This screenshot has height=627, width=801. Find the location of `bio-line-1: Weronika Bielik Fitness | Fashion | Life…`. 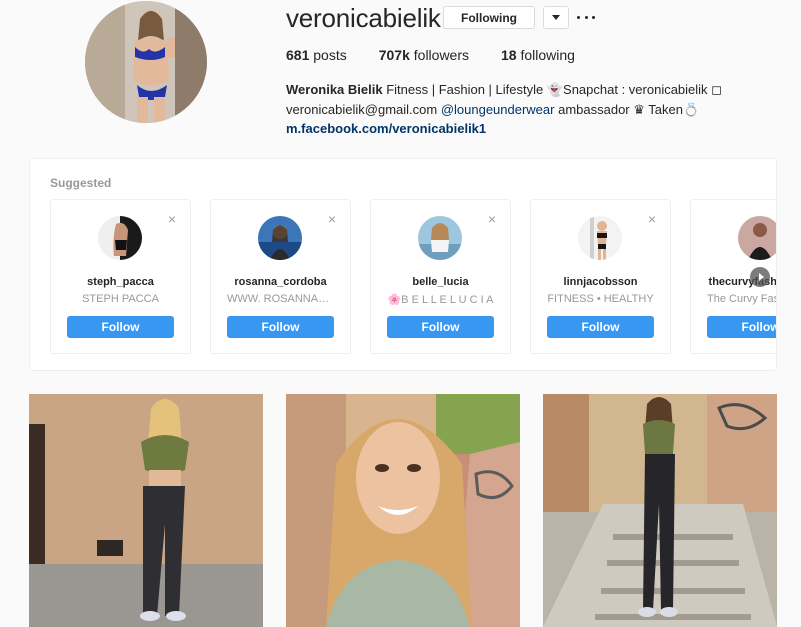

bio-line-1: Weronika Bielik Fitness | Fashion | Life… is located at coordinates (526, 90).